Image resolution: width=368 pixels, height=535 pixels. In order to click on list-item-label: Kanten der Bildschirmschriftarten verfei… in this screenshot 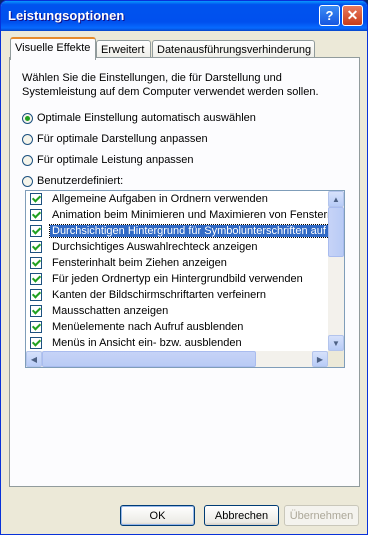, I will do `click(159, 295)`.